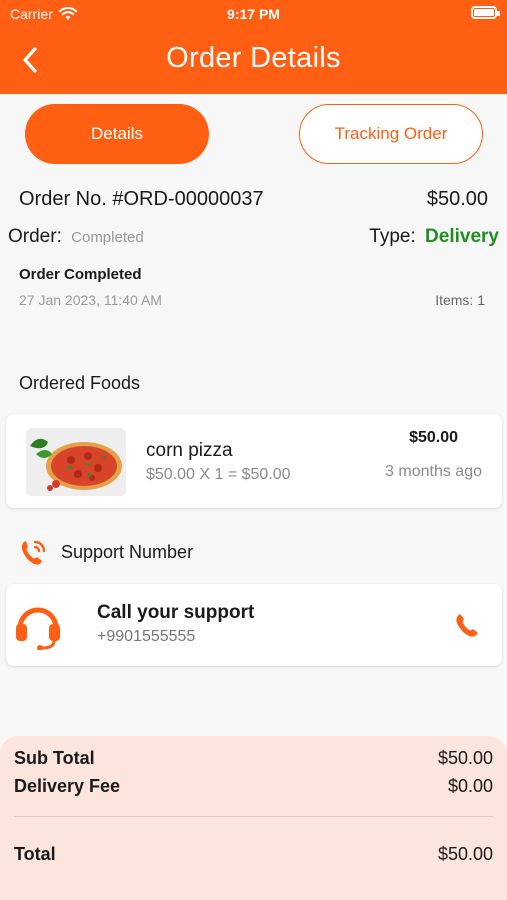 The width and height of the screenshot is (507, 900). I want to click on summary-divider, so click(253, 816).